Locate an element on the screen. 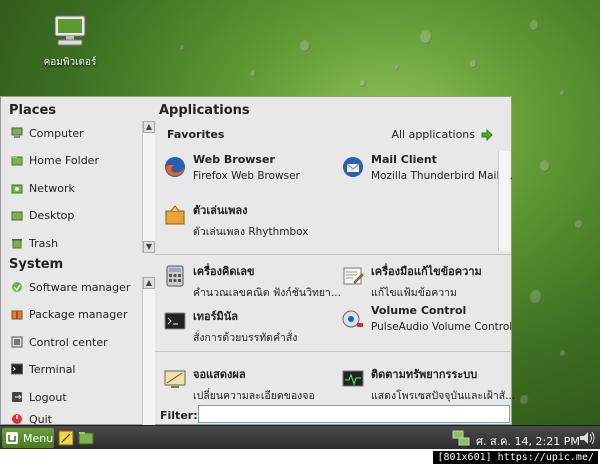 The image size is (600, 469). places-scrollbar: ▲ ▼ is located at coordinates (148, 187).